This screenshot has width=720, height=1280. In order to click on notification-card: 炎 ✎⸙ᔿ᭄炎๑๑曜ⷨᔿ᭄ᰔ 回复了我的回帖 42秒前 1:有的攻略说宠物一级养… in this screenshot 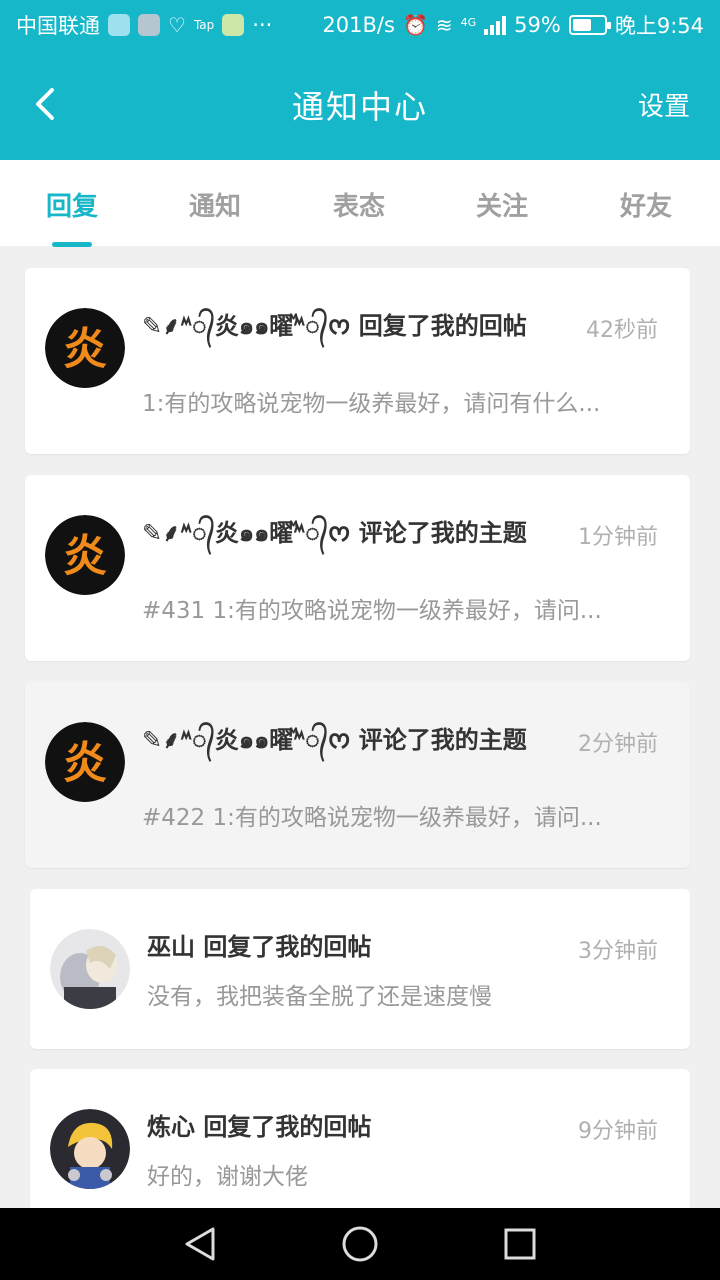, I will do `click(357, 361)`.